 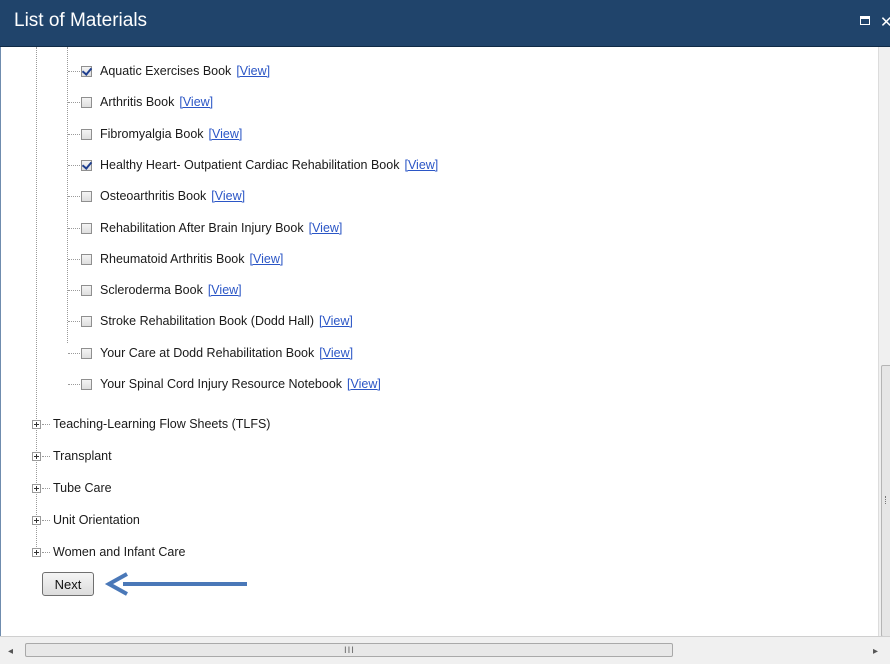 I want to click on book-item: Scleroderma Book [View], so click(x=161, y=290).